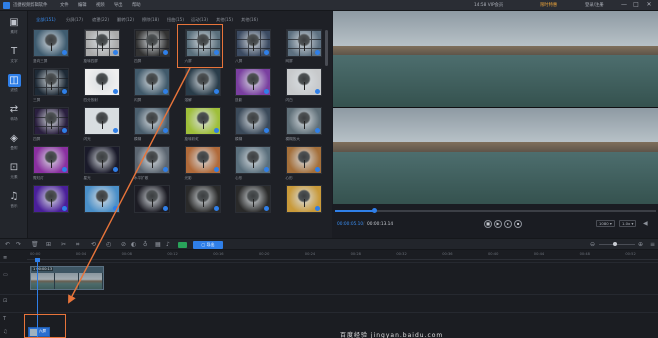 This screenshot has width=658, height=338. I want to click on transition-thumbnail: 闪光, so click(103, 124).